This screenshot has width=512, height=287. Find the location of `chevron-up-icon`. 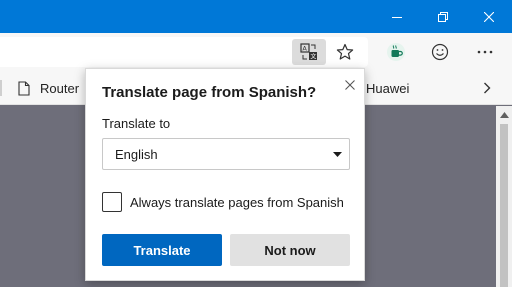

chevron-up-icon is located at coordinates (504, 115).